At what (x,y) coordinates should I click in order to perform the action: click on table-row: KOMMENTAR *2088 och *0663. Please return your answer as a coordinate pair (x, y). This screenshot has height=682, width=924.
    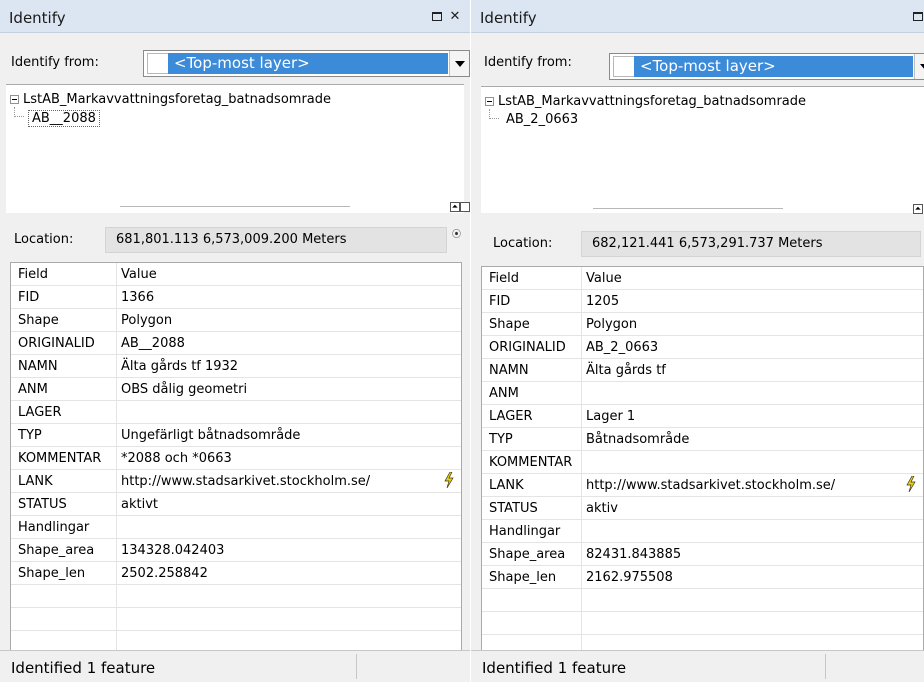
    Looking at the image, I should click on (236, 458).